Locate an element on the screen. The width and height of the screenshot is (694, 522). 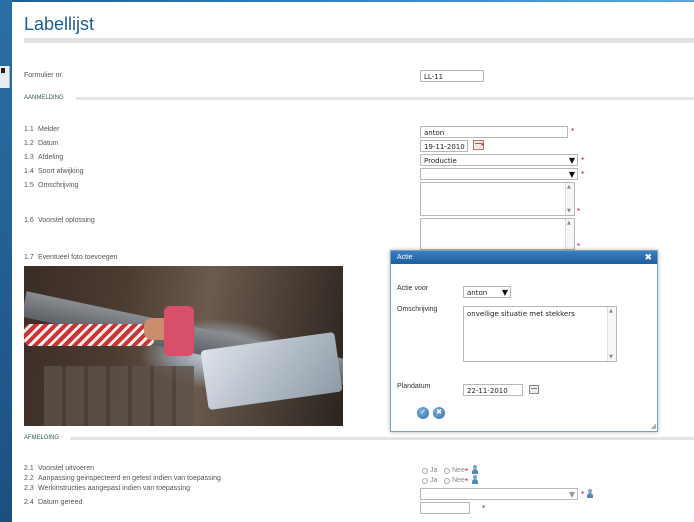
resize-handle-icon: ◢ is located at coordinates (653, 426).